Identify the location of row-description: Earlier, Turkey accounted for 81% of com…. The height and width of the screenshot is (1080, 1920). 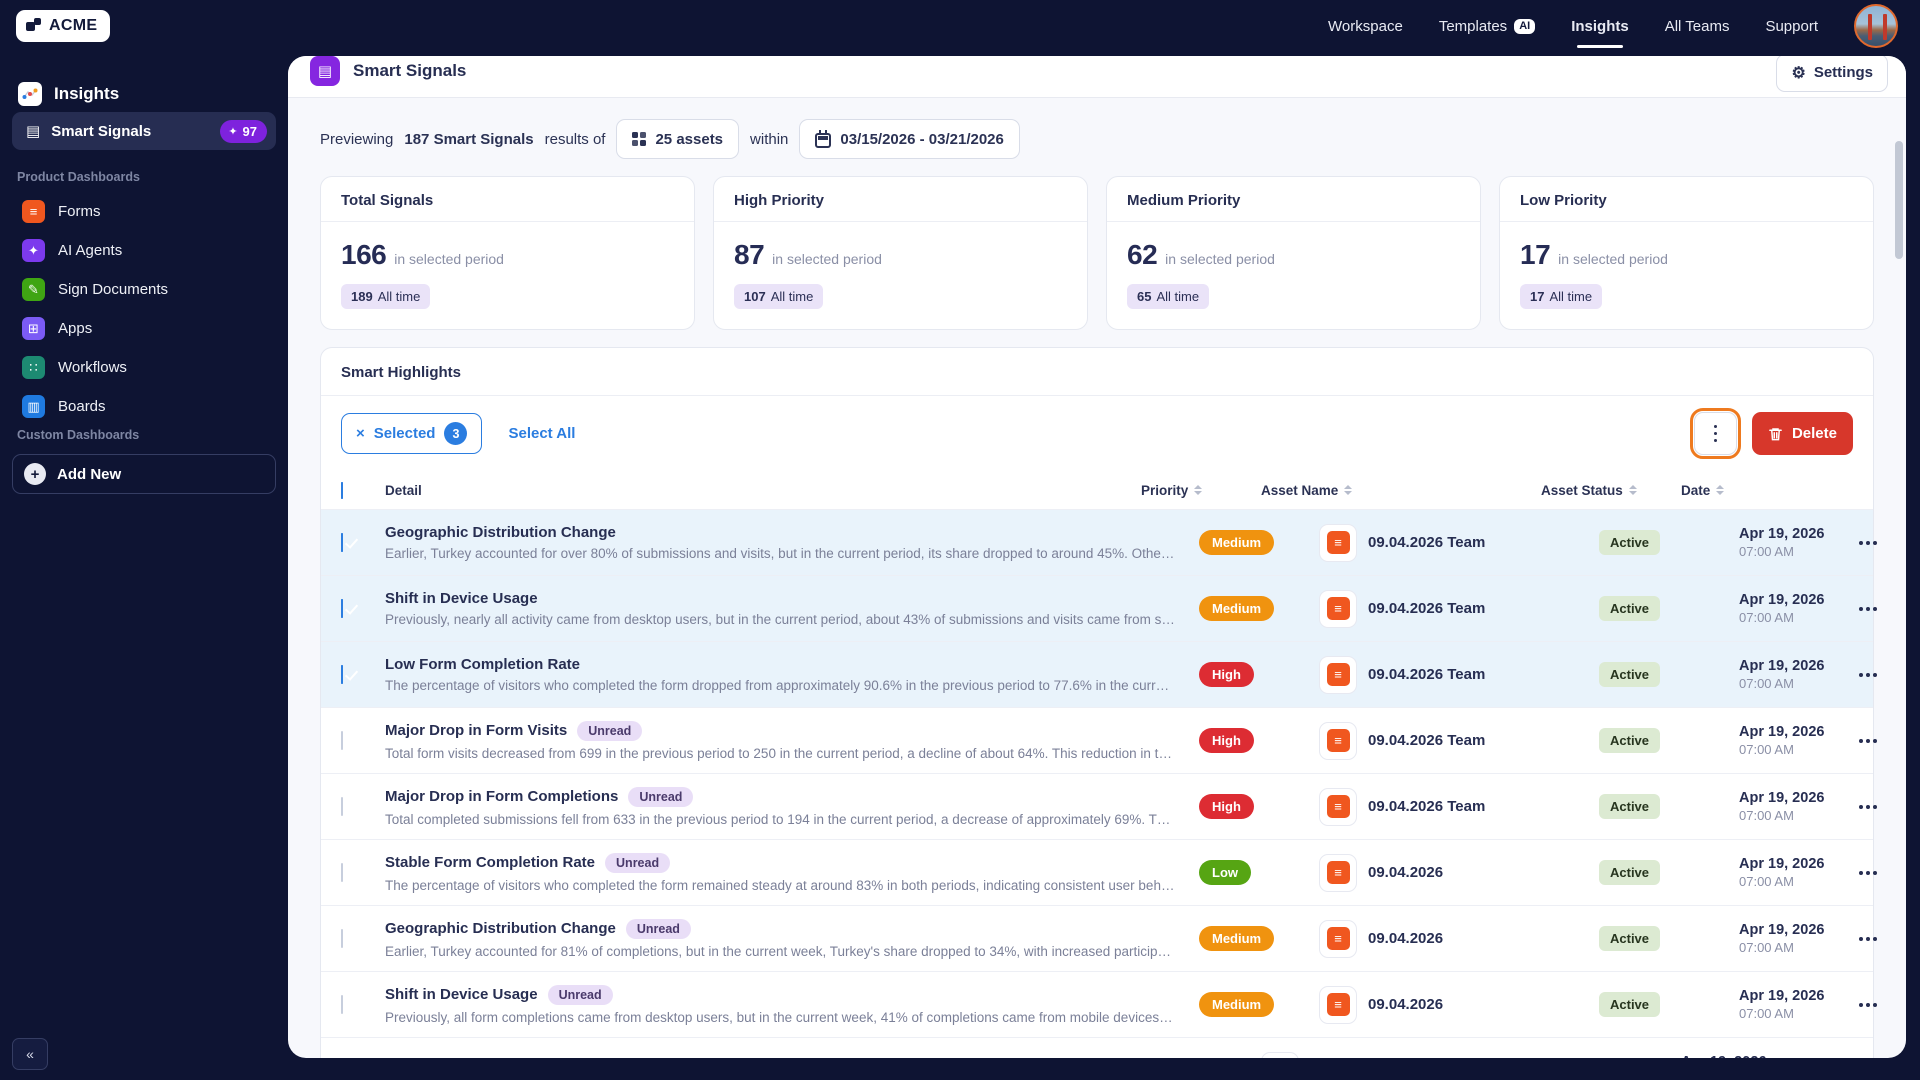
(780, 951).